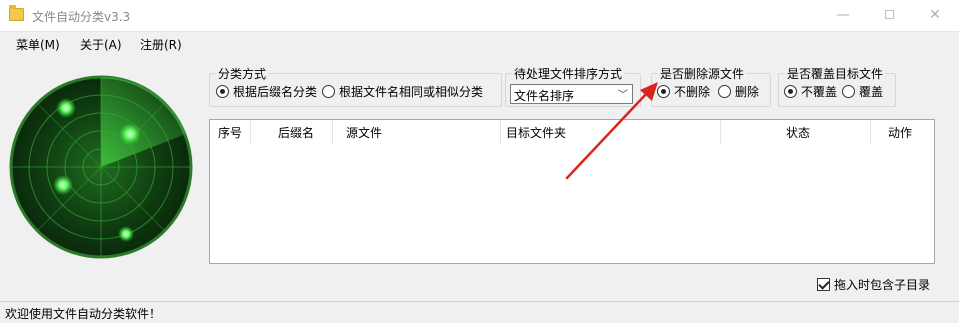 The image size is (959, 323). I want to click on window-title: 文件自动分类v3.3, so click(81, 17).